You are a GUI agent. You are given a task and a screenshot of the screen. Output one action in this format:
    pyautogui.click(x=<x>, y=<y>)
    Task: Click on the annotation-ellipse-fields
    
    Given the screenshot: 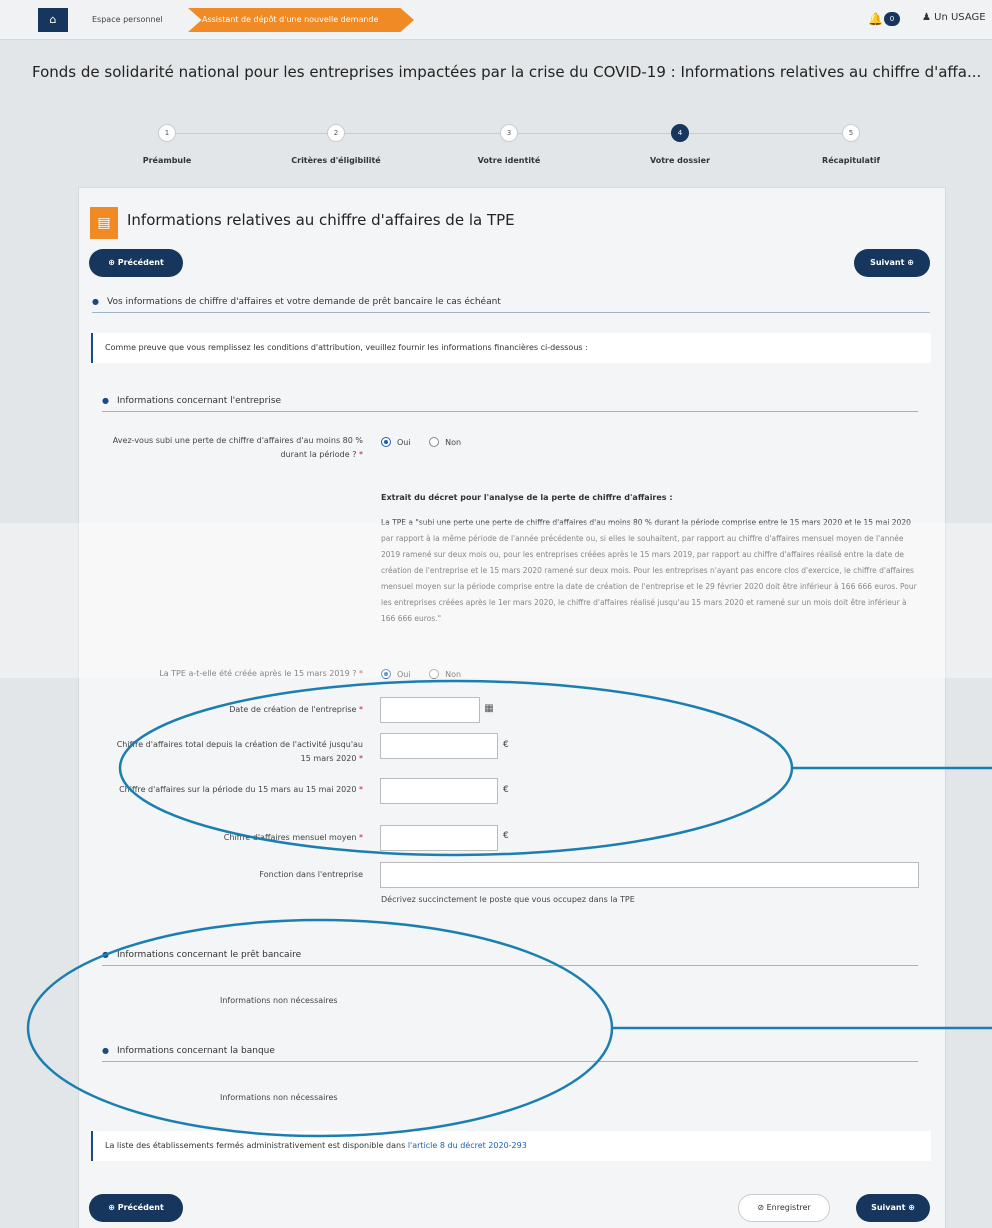 What is the action you would take?
    pyautogui.click(x=456, y=768)
    